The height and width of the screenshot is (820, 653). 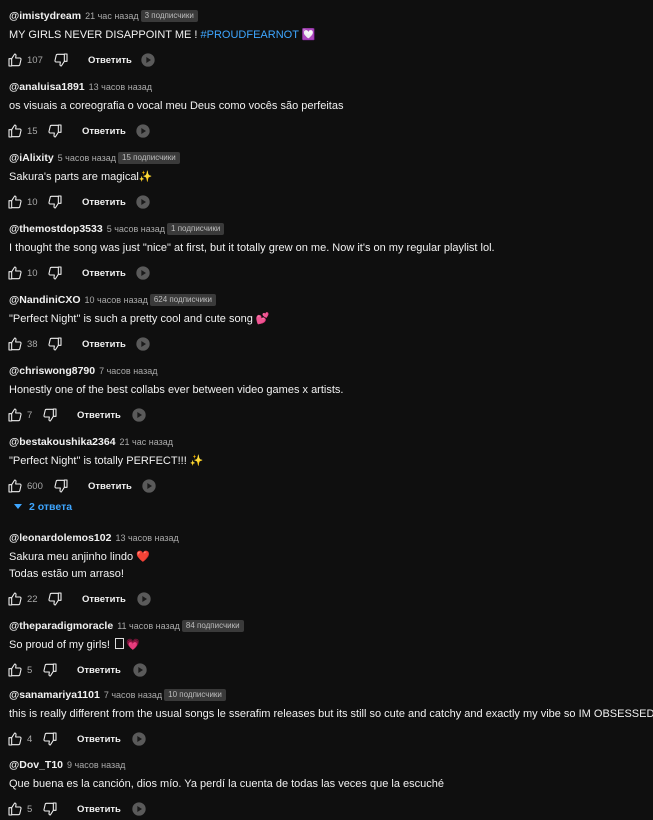 I want to click on comment-author: @analuisa1891, so click(x=47, y=87).